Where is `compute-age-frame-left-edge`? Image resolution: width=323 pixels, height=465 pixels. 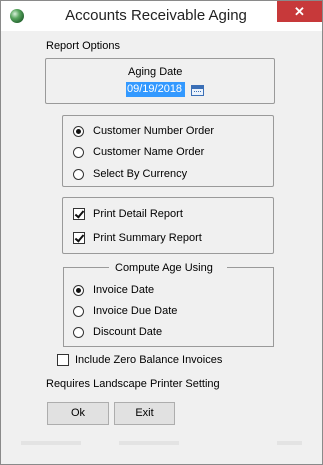 compute-age-frame-left-edge is located at coordinates (63, 307).